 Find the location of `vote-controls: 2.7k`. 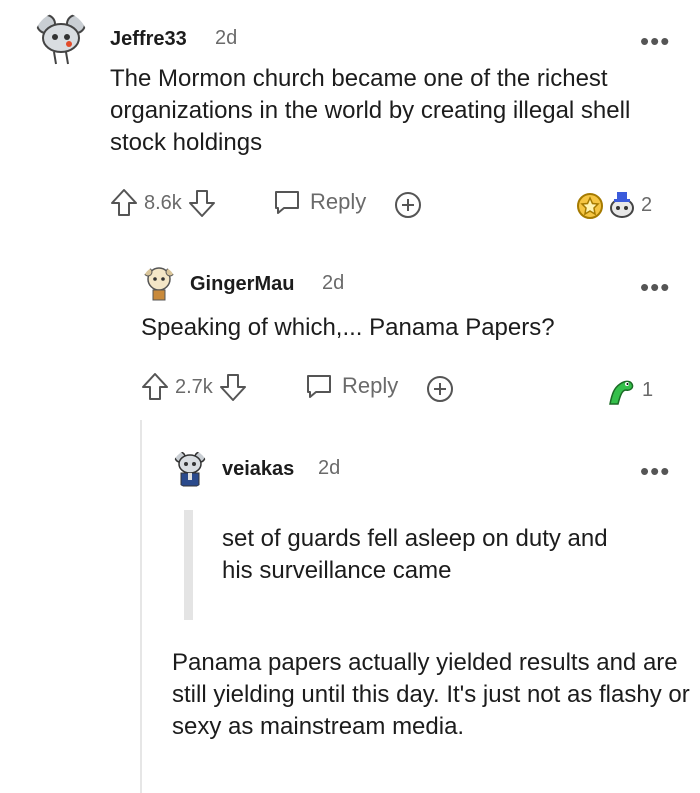

vote-controls: 2.7k is located at coordinates (194, 387).